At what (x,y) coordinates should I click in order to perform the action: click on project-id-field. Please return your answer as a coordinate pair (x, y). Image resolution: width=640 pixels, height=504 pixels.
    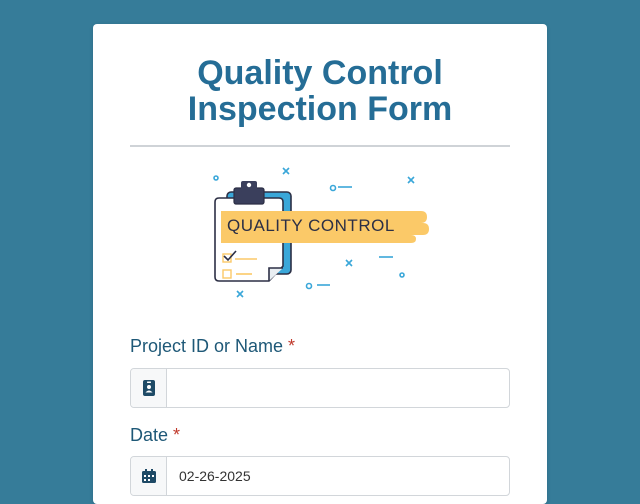
    Looking at the image, I should click on (320, 388).